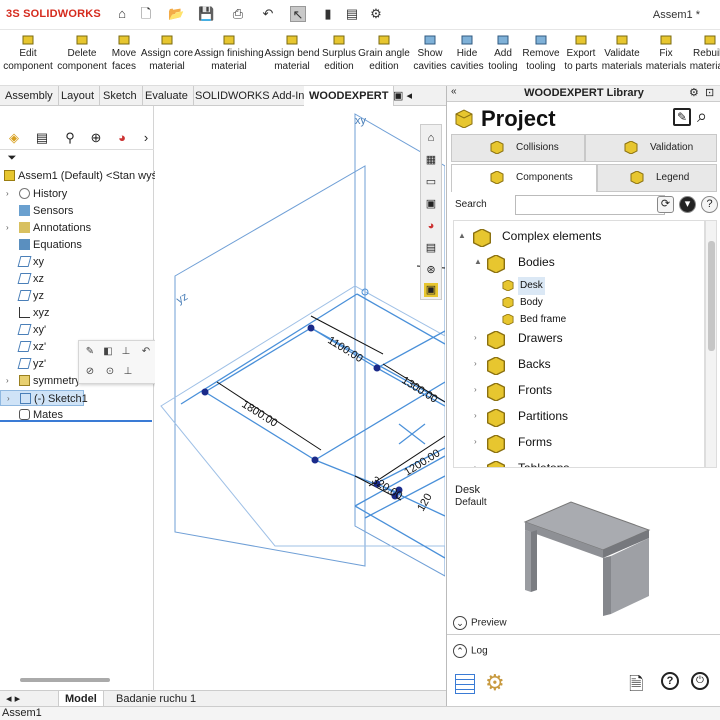 Image resolution: width=720 pixels, height=720 pixels. What do you see at coordinates (470, 651) in the screenshot?
I see `log-expander: ⌃ Log` at bounding box center [470, 651].